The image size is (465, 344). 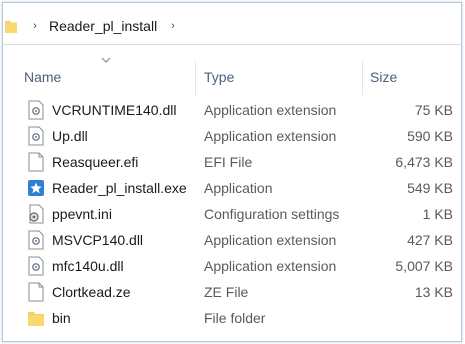 I want to click on file-name: Up.dll, so click(x=70, y=136).